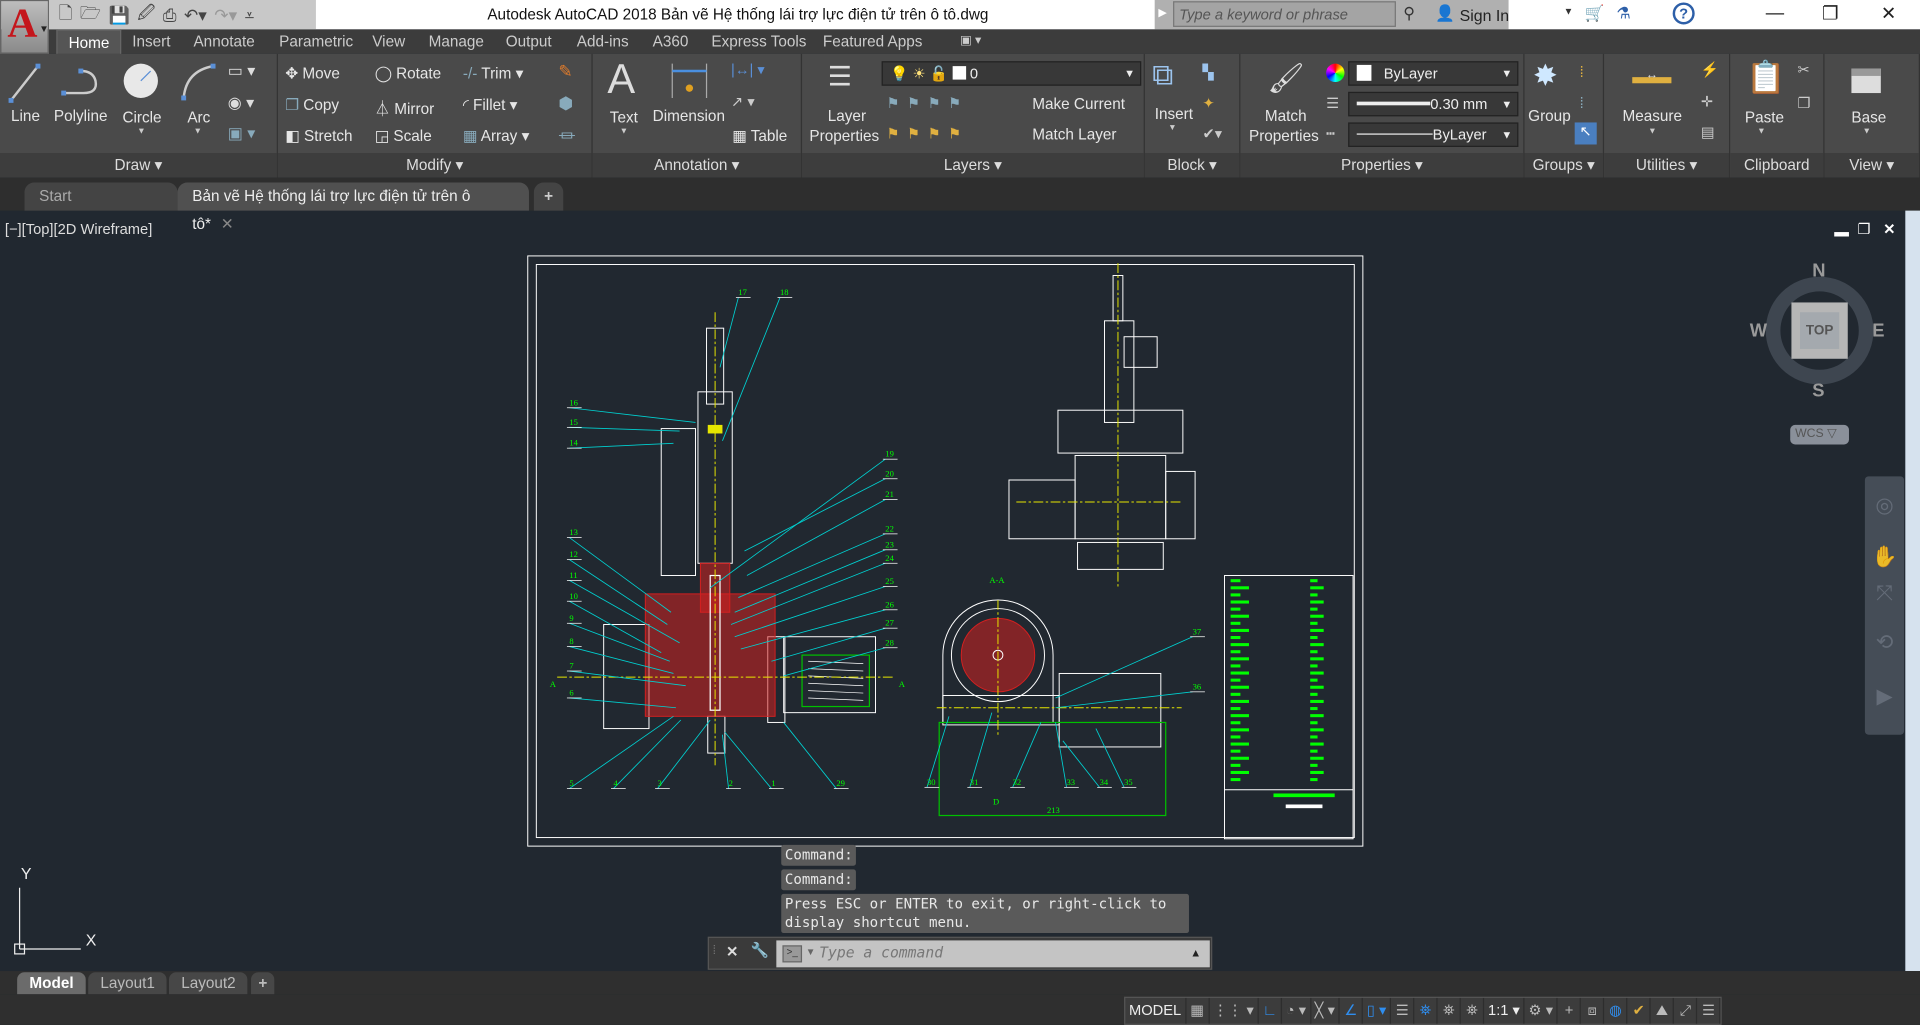 The width and height of the screenshot is (1920, 1025). Describe the element at coordinates (819, 855) in the screenshot. I see `command-history-line: Command:` at that location.